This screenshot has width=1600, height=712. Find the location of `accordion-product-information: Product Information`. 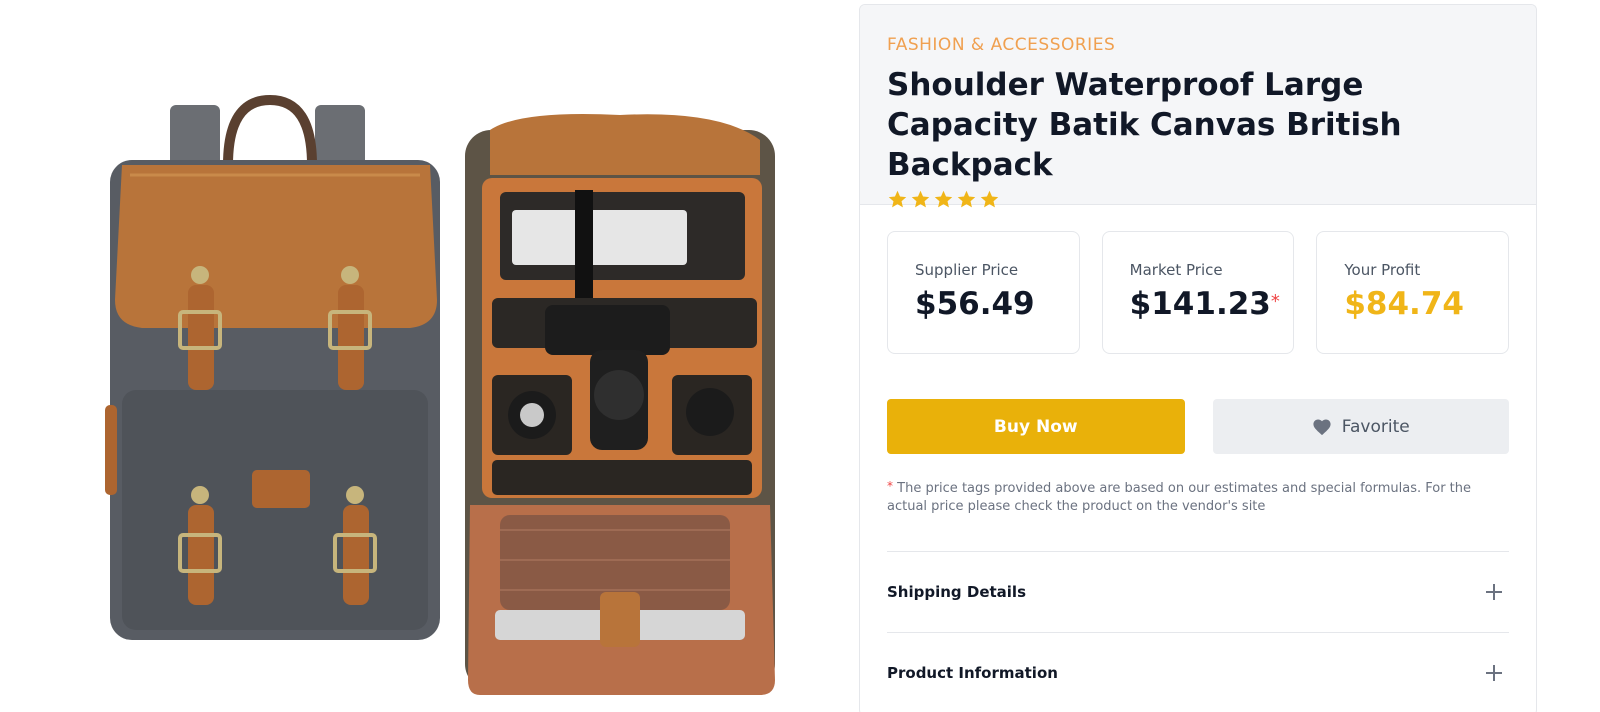

accordion-product-information: Product Information is located at coordinates (1198, 672).